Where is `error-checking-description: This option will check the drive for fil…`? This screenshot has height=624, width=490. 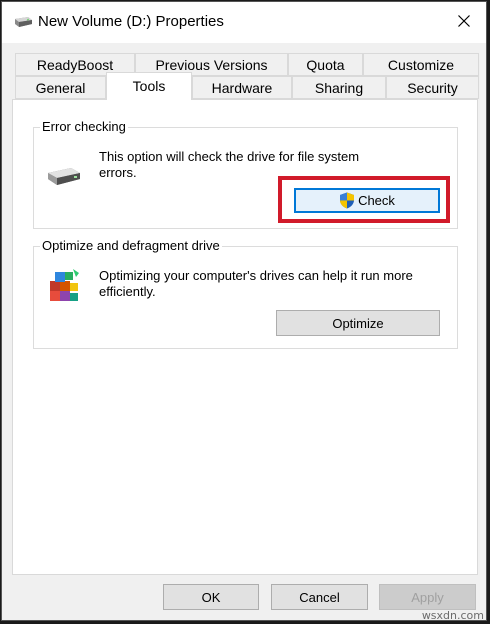
error-checking-description: This option will check the drive for fil… is located at coordinates (229, 164).